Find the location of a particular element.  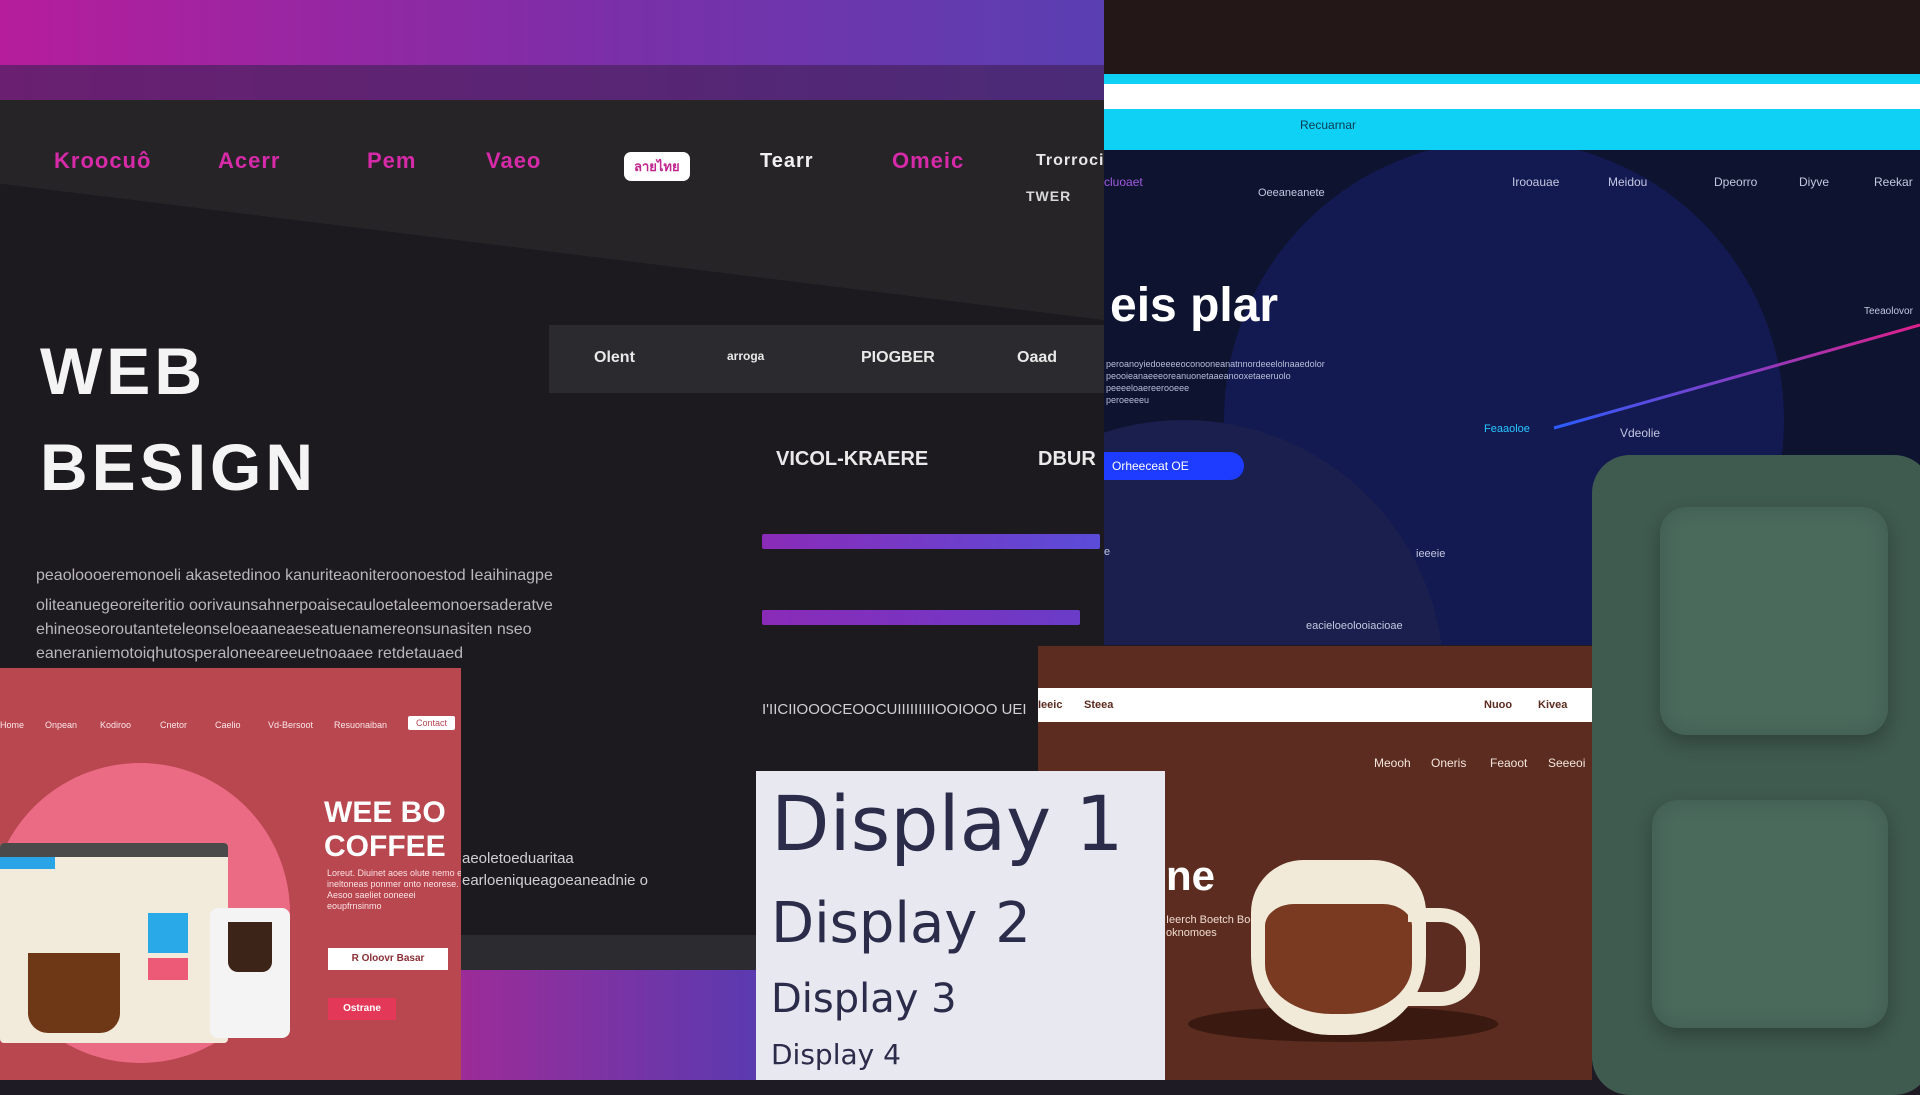

typography-display-card: Display 1 Display 2 Display 3 Display 4 is located at coordinates (960, 925).